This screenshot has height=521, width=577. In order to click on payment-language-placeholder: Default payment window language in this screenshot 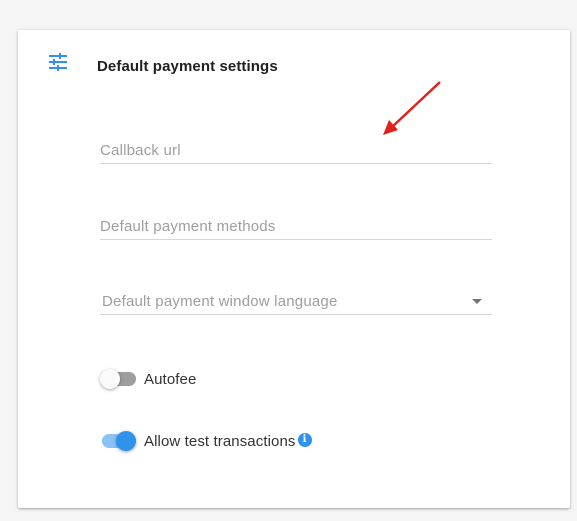, I will do `click(220, 301)`.